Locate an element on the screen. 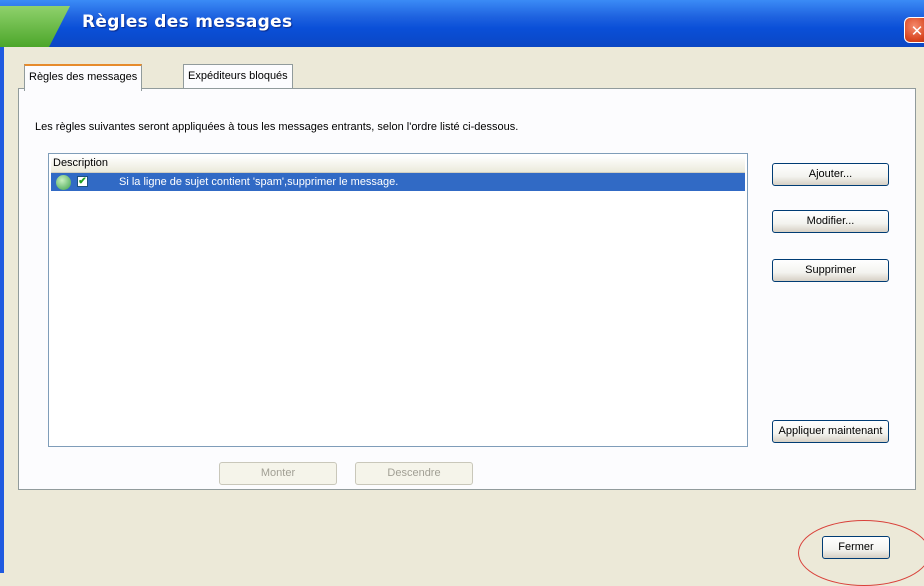 Image resolution: width=924 pixels, height=586 pixels. close-window-button: ✕ is located at coordinates (914, 30).